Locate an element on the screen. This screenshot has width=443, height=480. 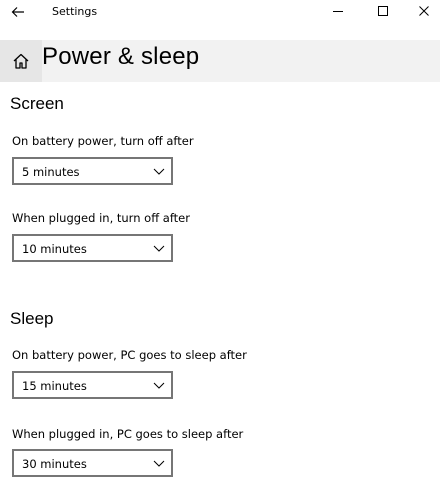
screen-battery-value: 5 minutes is located at coordinates (51, 172).